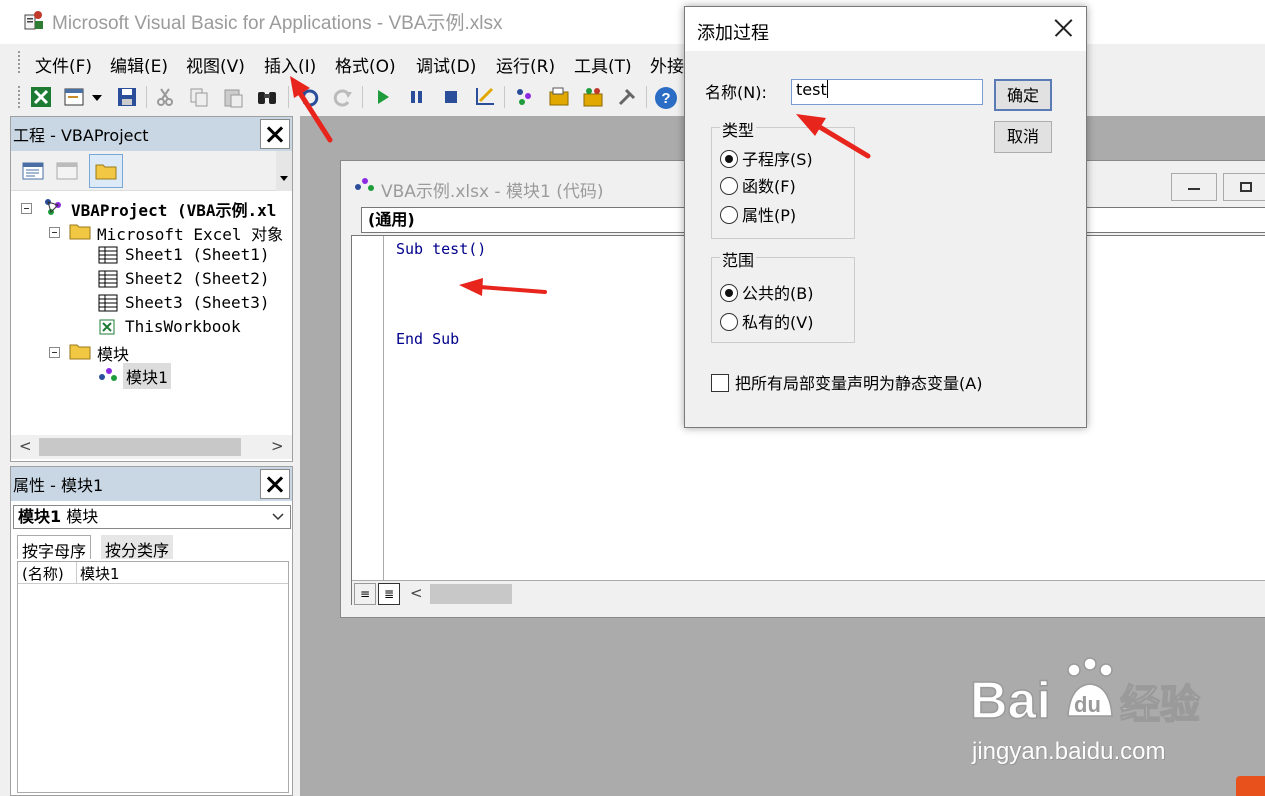 This screenshot has width=1265, height=796. Describe the element at coordinates (758, 213) in the screenshot. I see `radio-property: 属性(P)` at that location.